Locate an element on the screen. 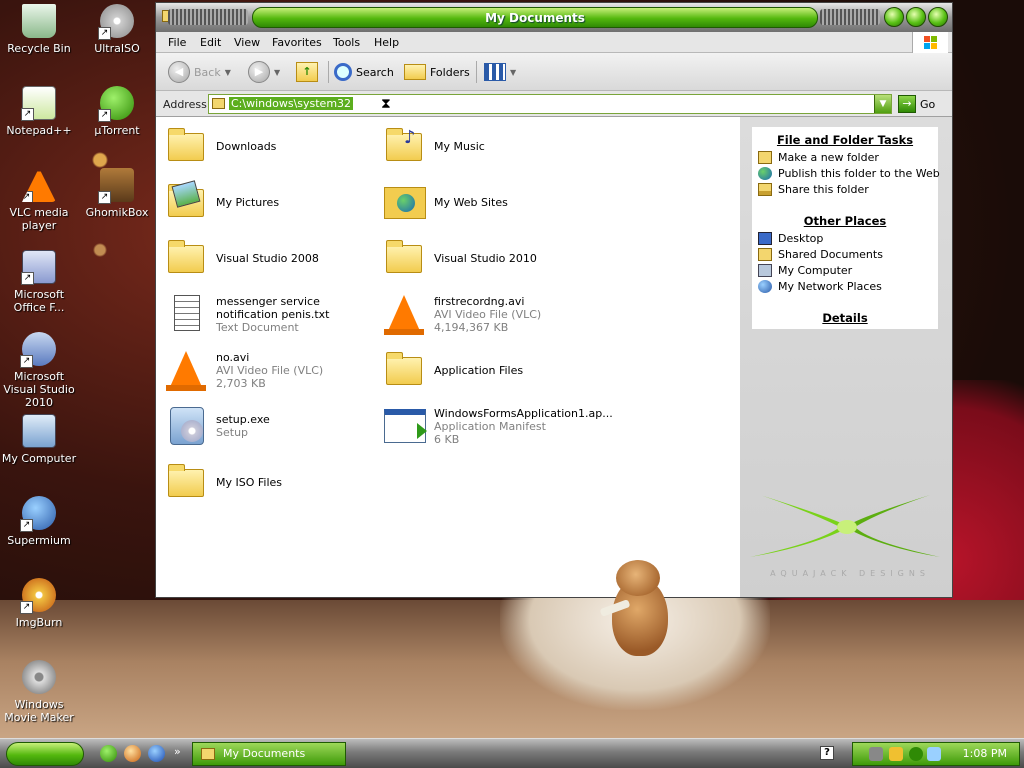  file-name: My Pictures is located at coordinates (248, 202).